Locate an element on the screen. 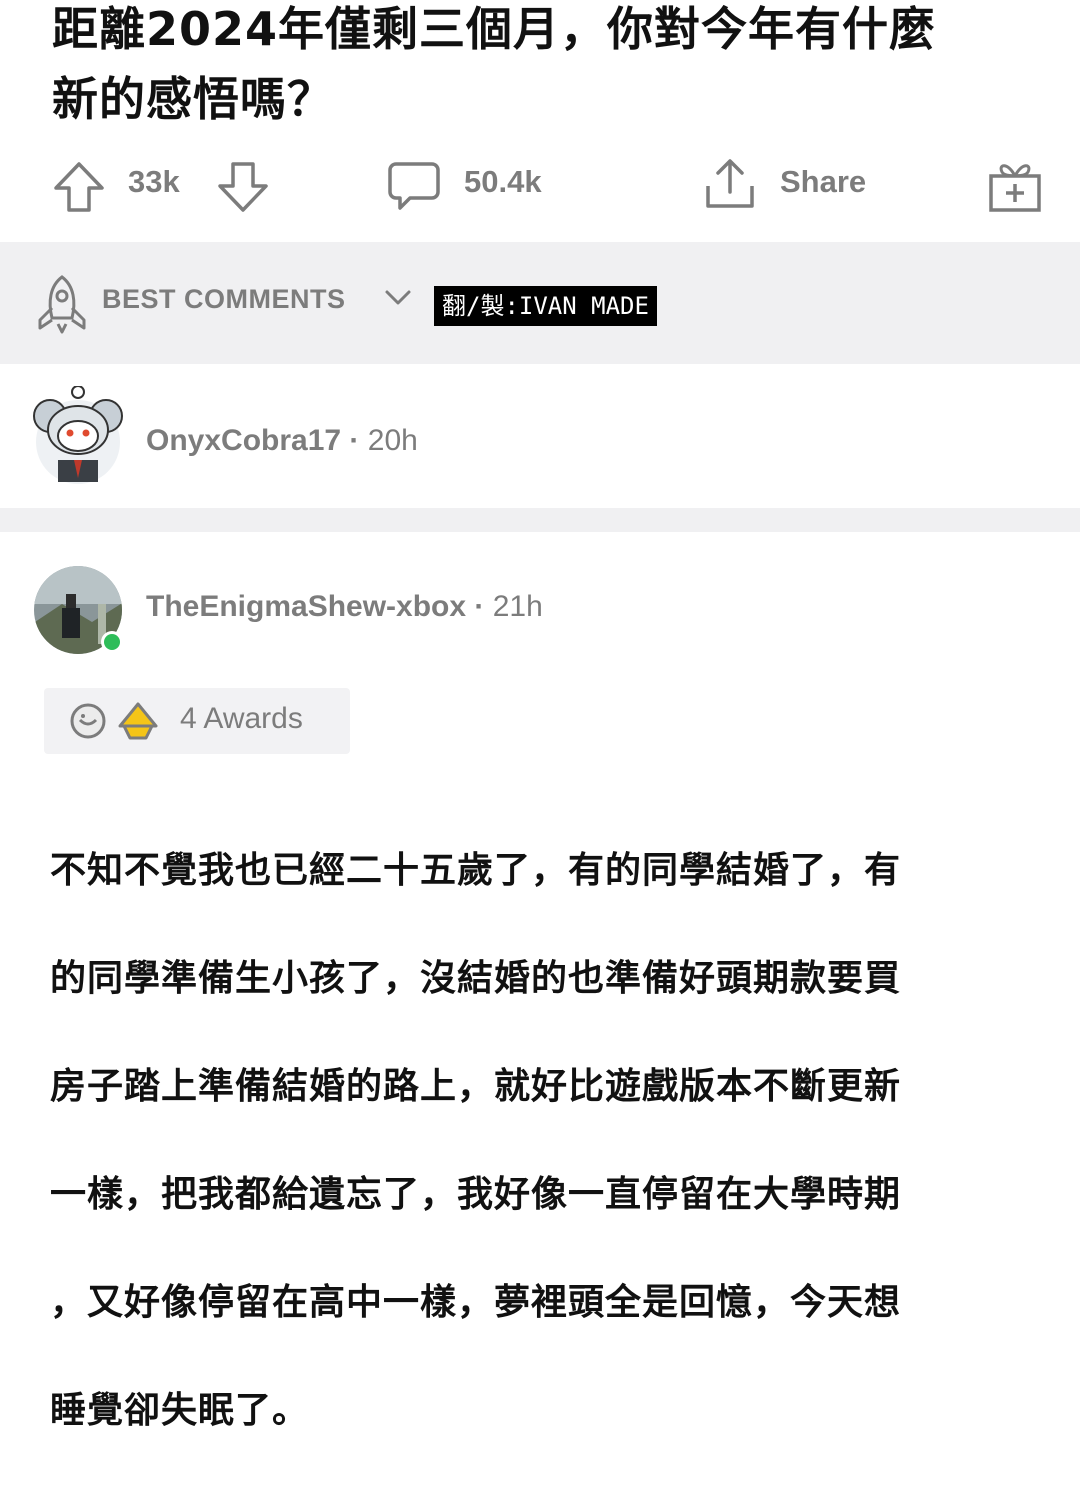  share-label: Share is located at coordinates (823, 182).